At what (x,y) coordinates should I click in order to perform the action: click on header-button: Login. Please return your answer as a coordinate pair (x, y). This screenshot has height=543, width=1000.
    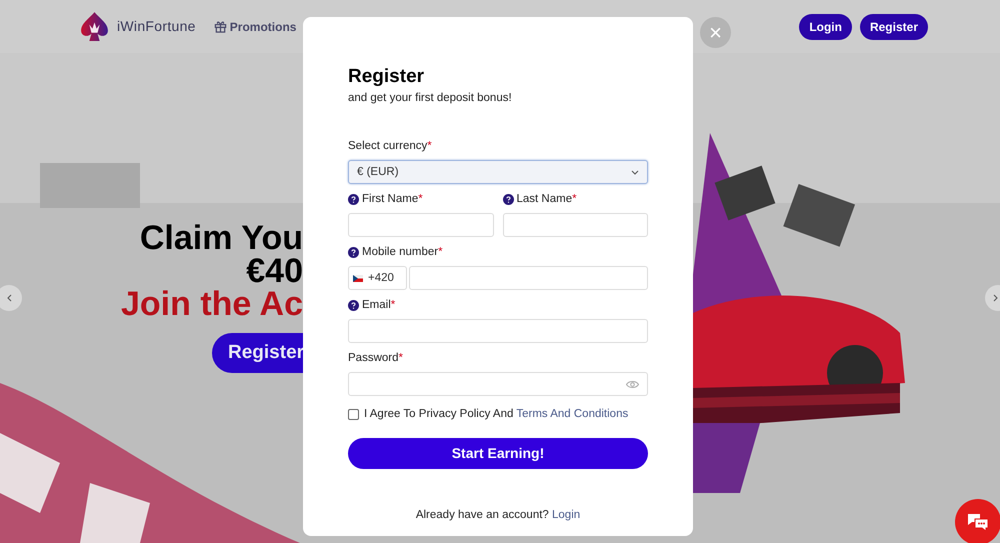
    Looking at the image, I should click on (825, 27).